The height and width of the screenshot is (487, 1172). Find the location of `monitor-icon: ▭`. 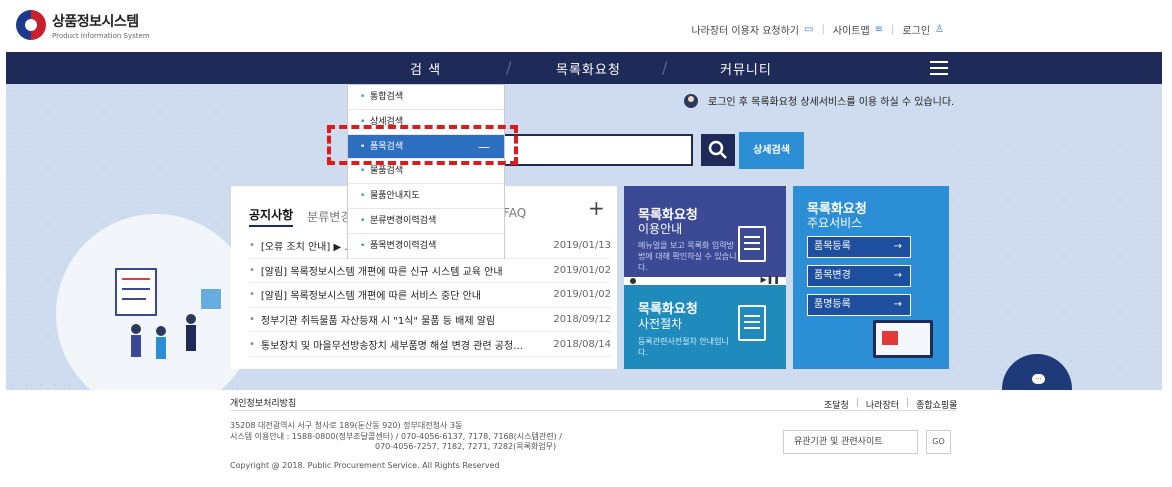

monitor-icon: ▭ is located at coordinates (809, 29).